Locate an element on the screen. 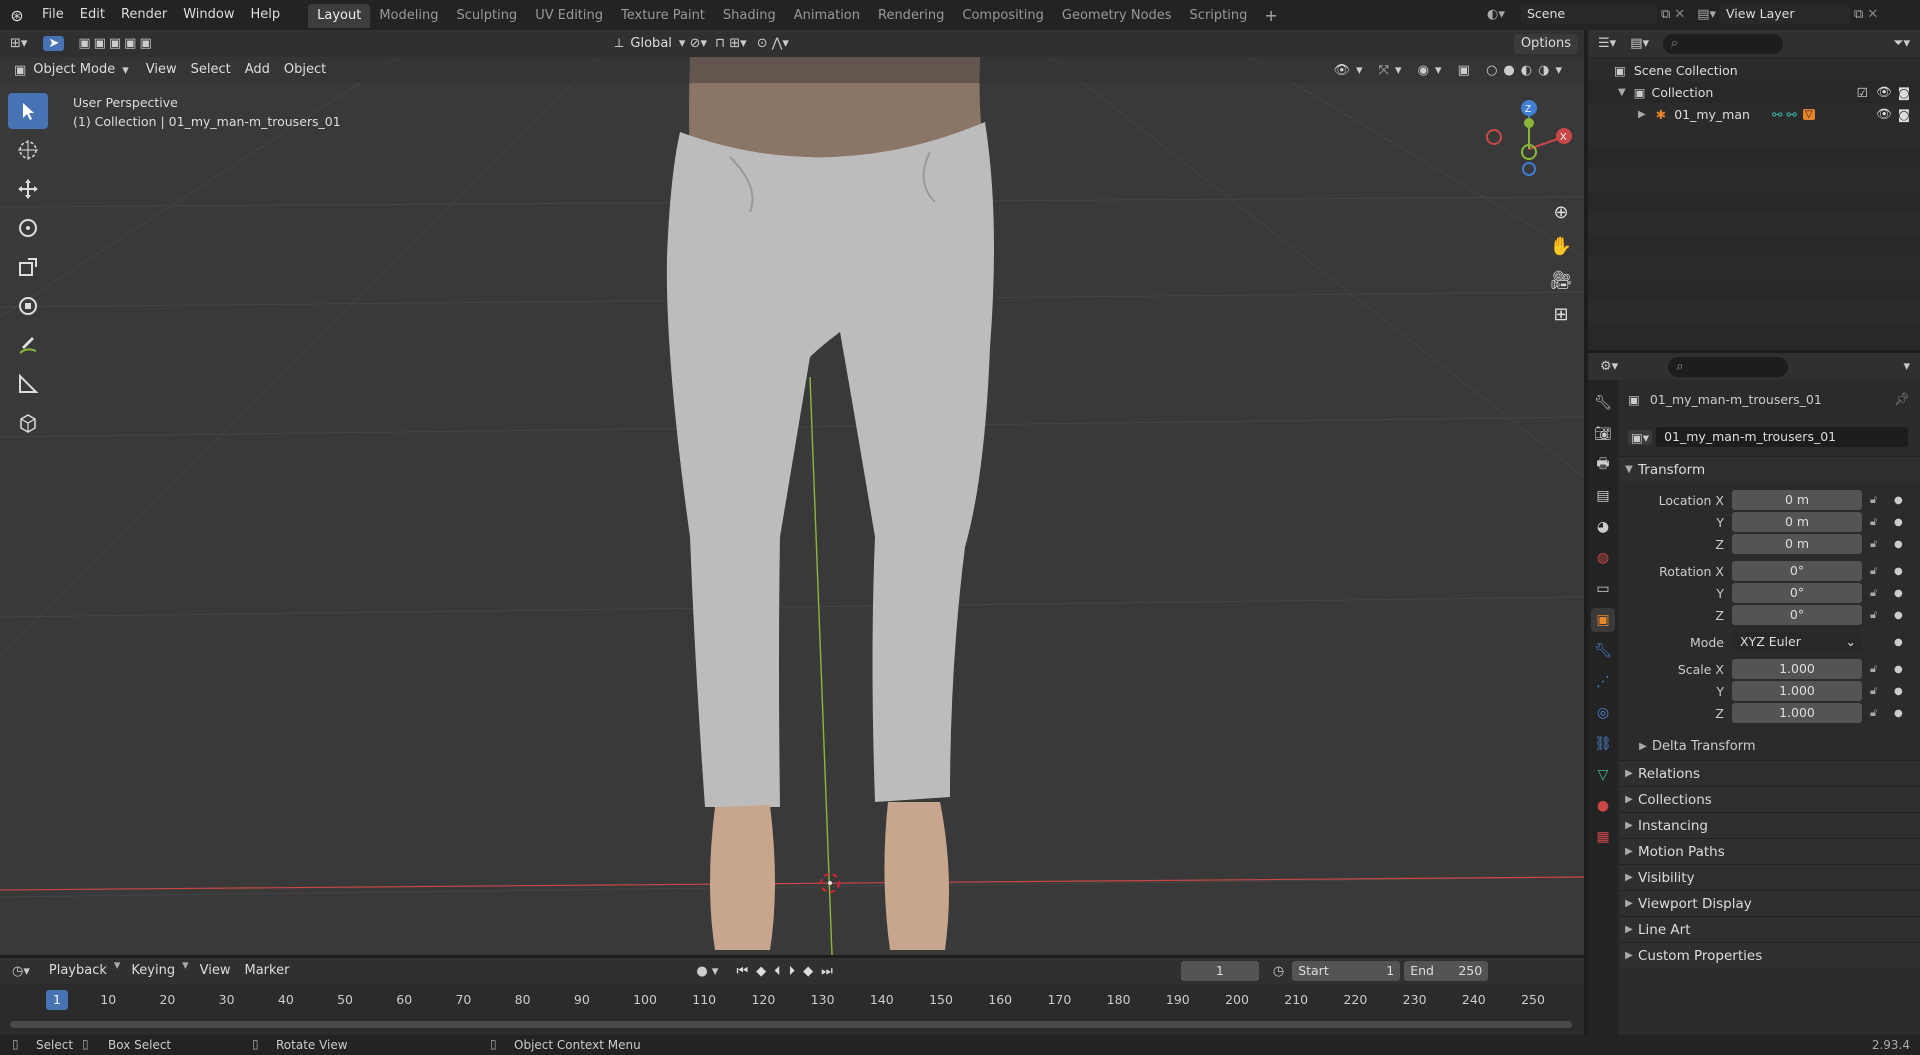 Image resolution: width=1920 pixels, height=1055 pixels. proportional-edit-icon: ⊙ ⋀▾ is located at coordinates (773, 43).